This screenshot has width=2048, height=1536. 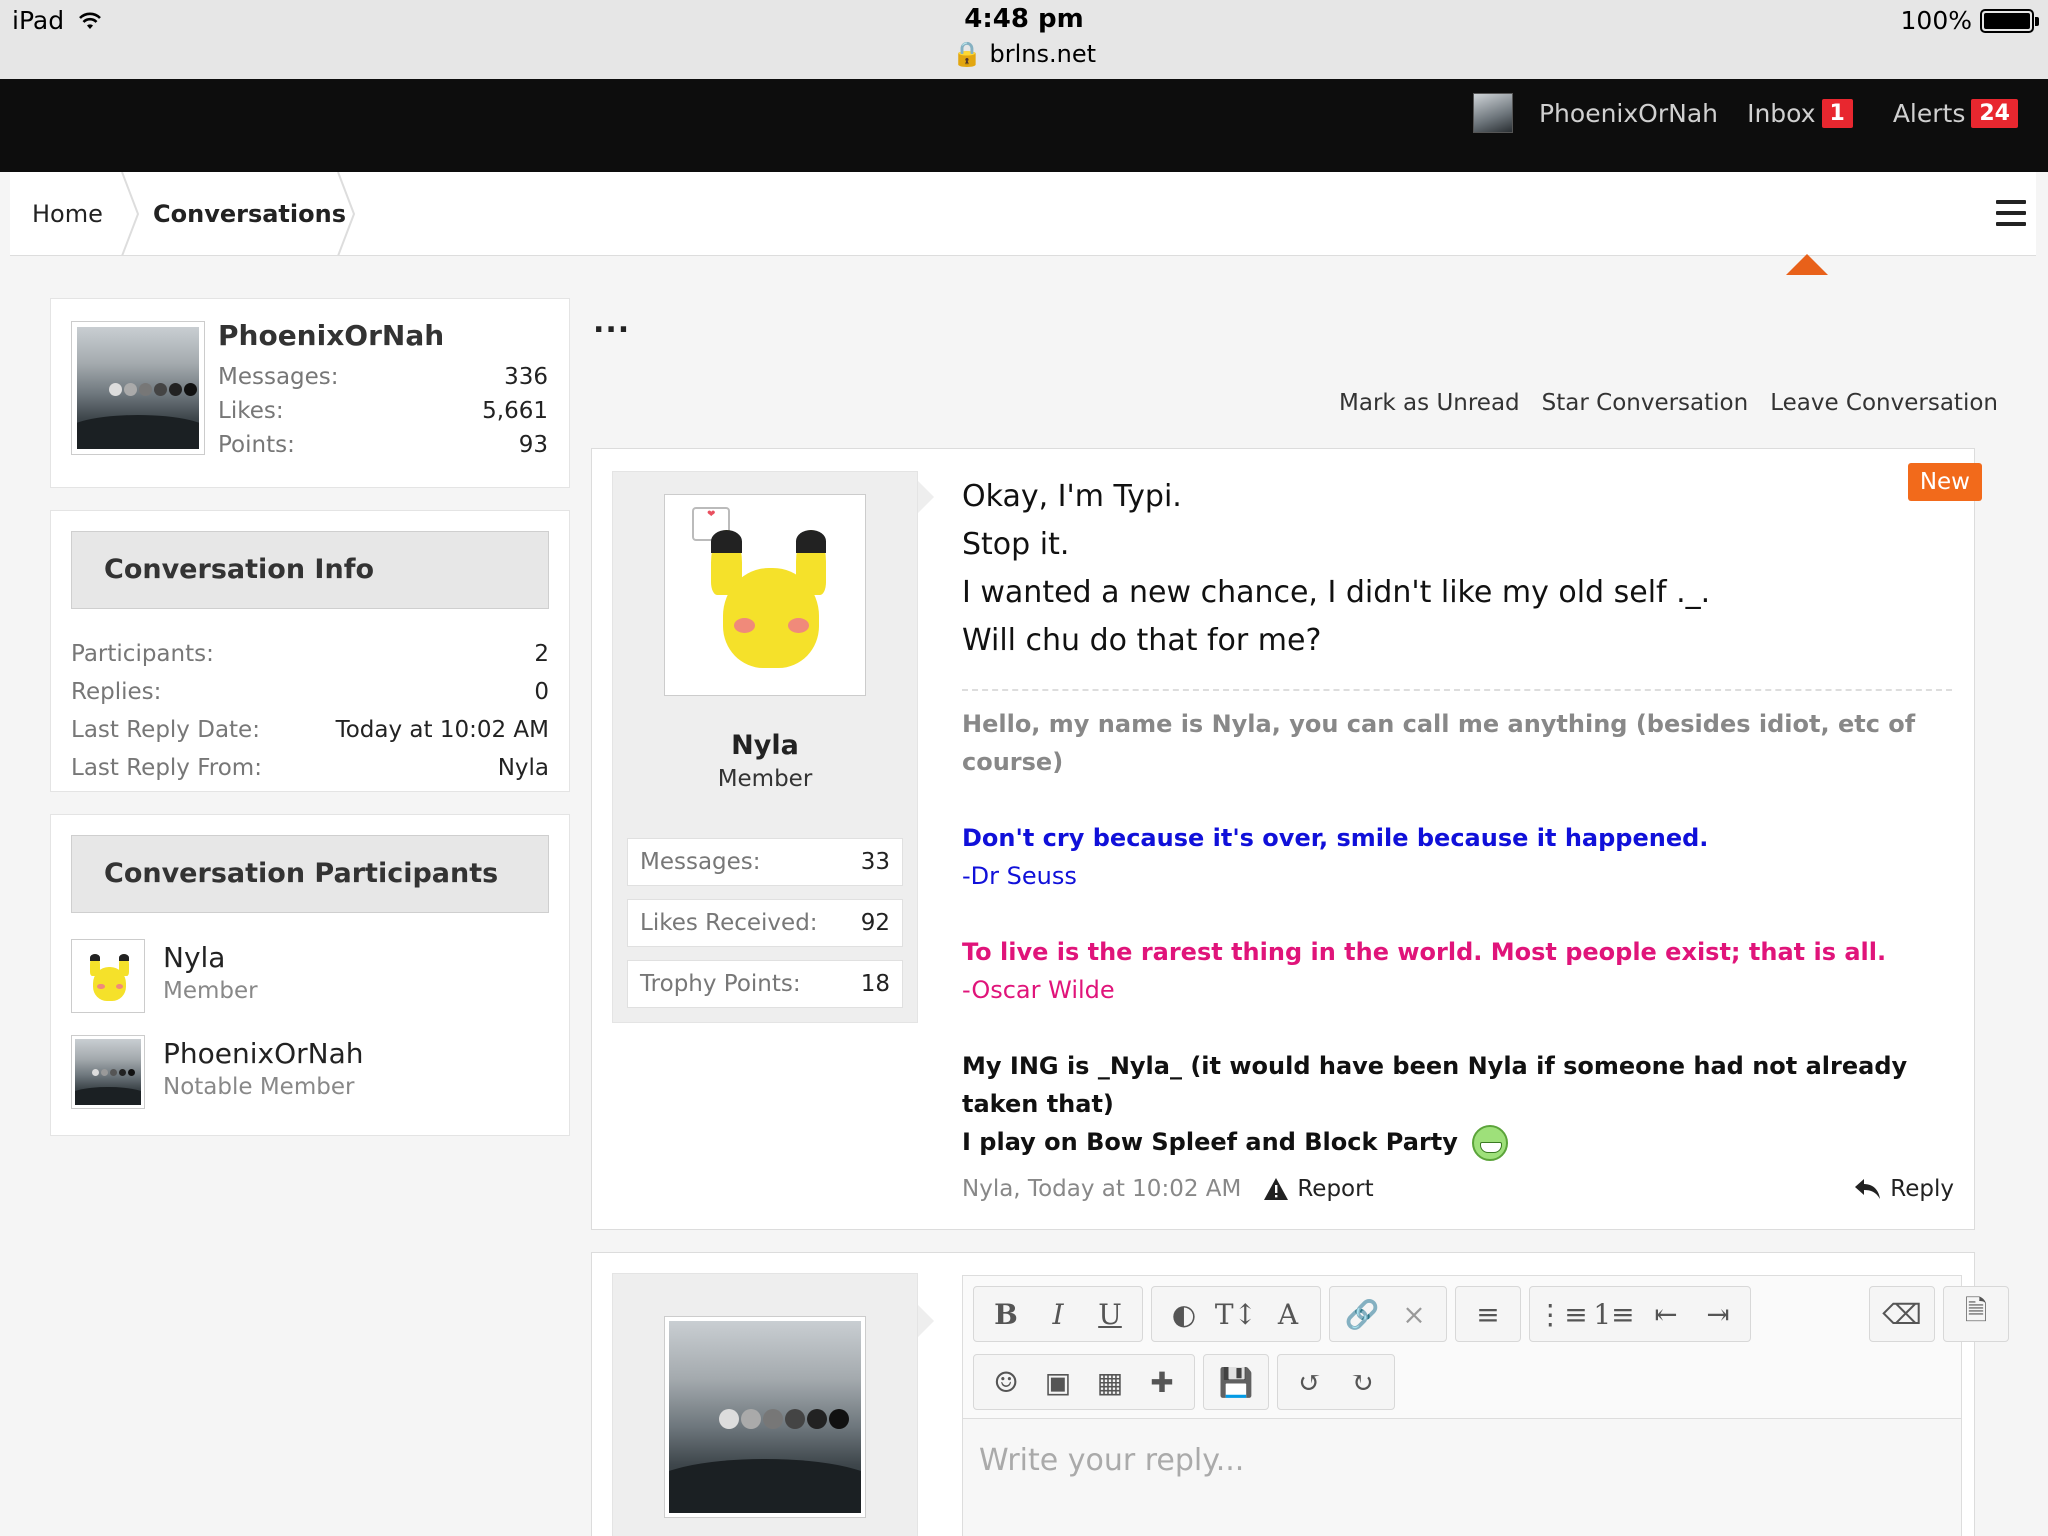 What do you see at coordinates (1837, 113) in the screenshot?
I see `inbox-count-badge: 1` at bounding box center [1837, 113].